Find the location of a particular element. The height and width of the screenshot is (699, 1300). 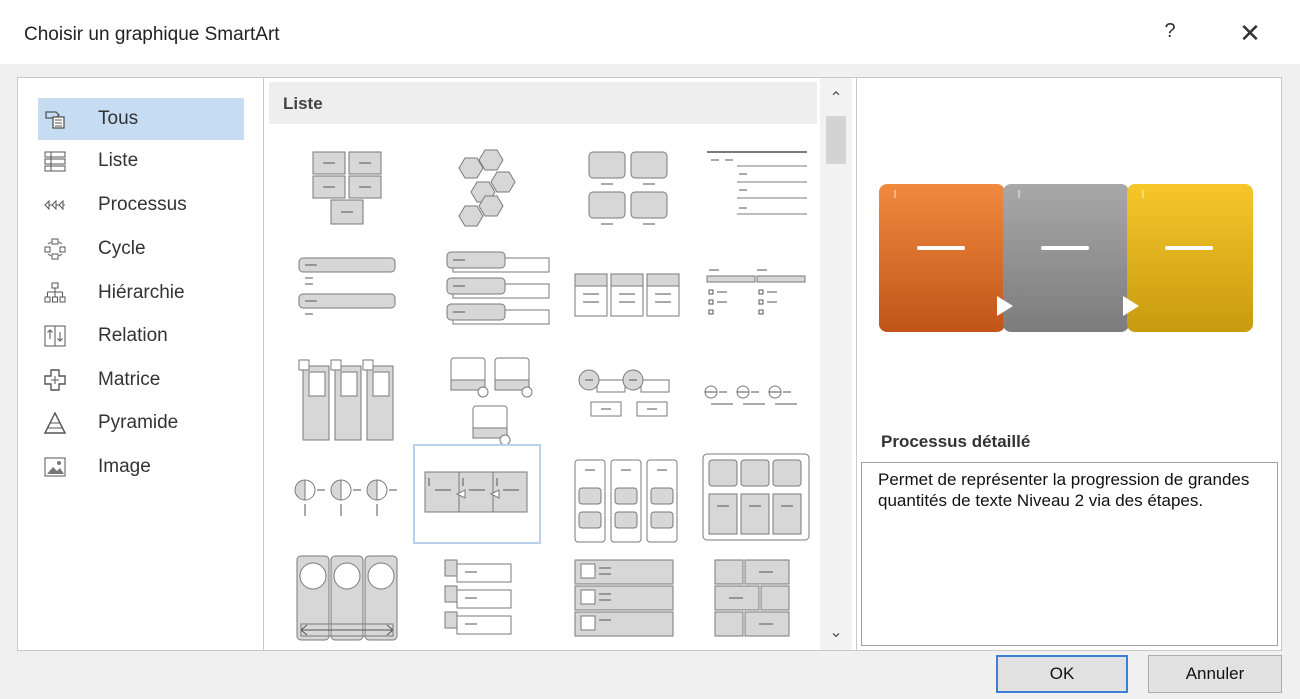

step-2-block is located at coordinates (1066, 258).